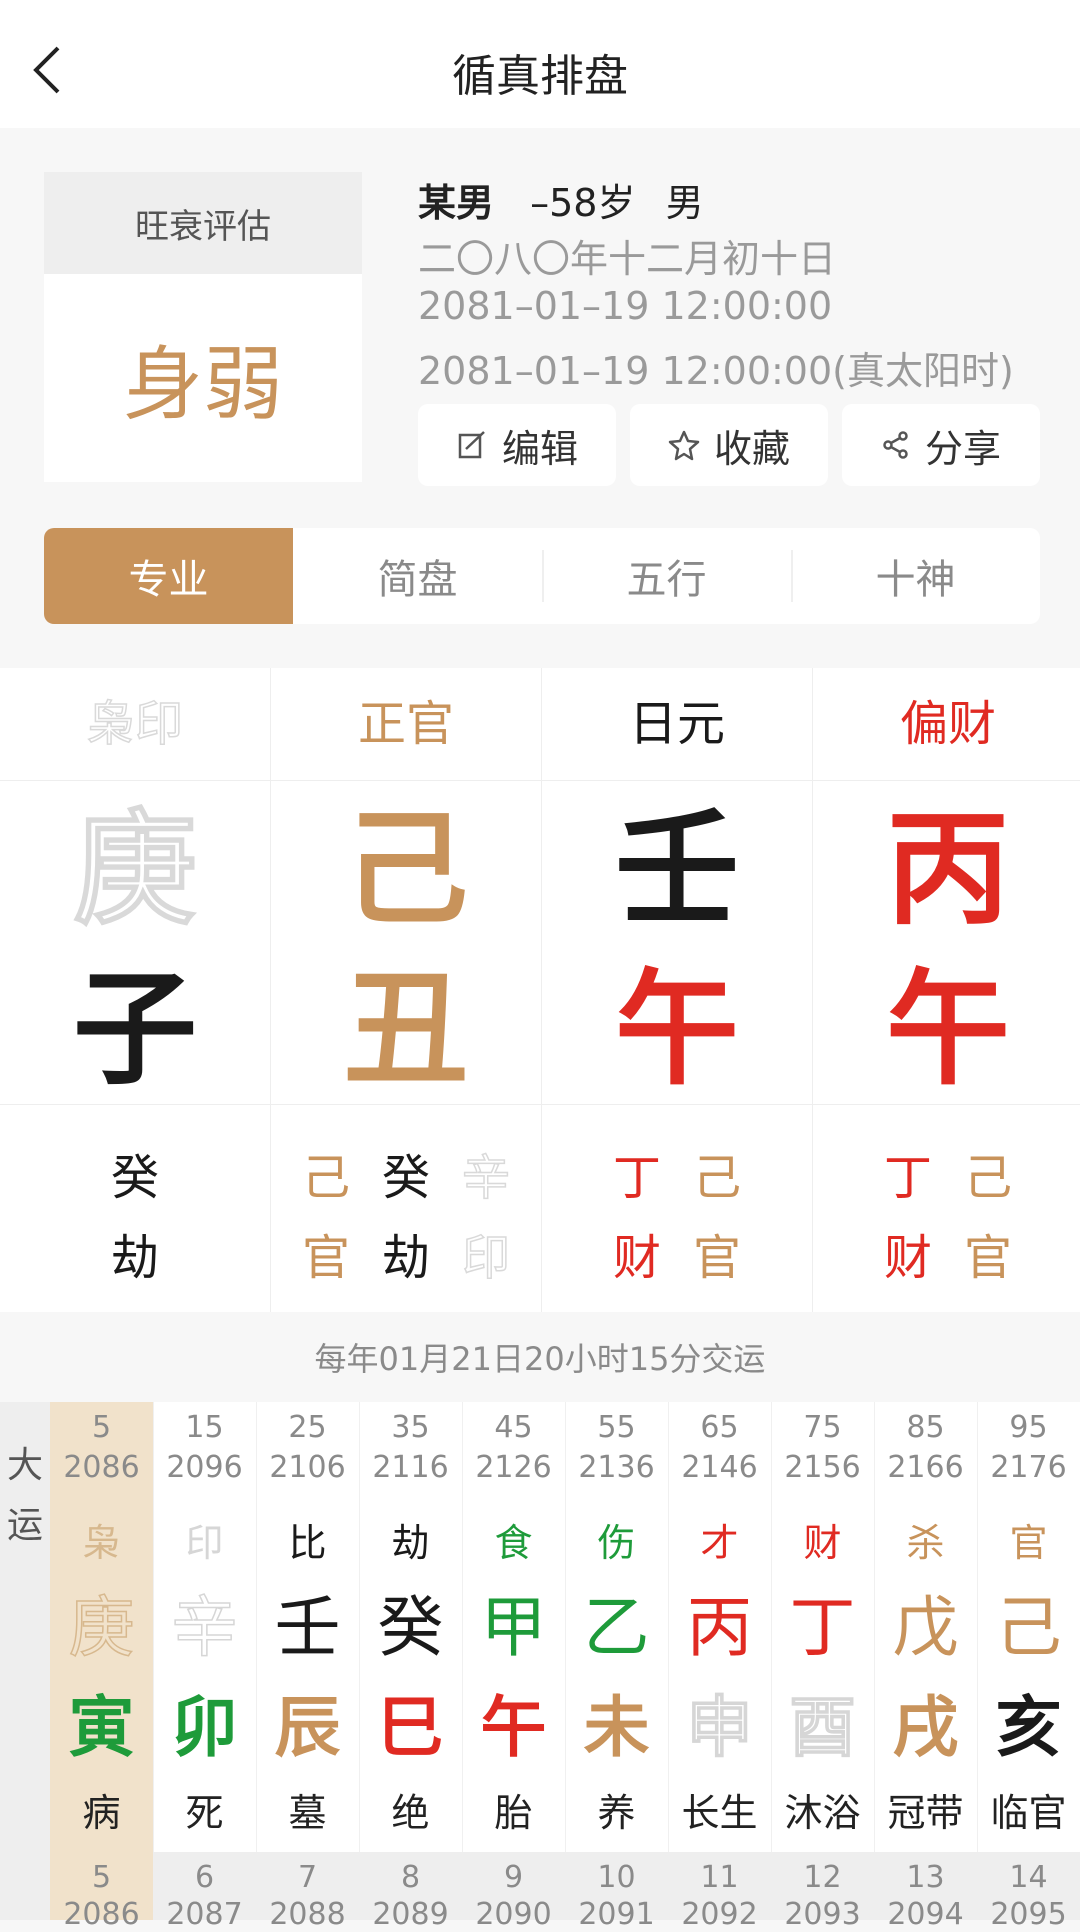 The image size is (1080, 1932). Describe the element at coordinates (410, 1467) in the screenshot. I see `luck-start-year: 2116` at that location.